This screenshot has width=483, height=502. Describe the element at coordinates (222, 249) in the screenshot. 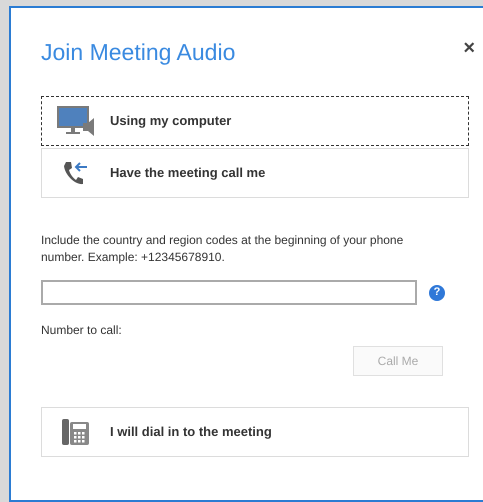

I see `instructions-text: Include the country and region codes at the beginning of your phone number. Example: +12345678910.` at that location.